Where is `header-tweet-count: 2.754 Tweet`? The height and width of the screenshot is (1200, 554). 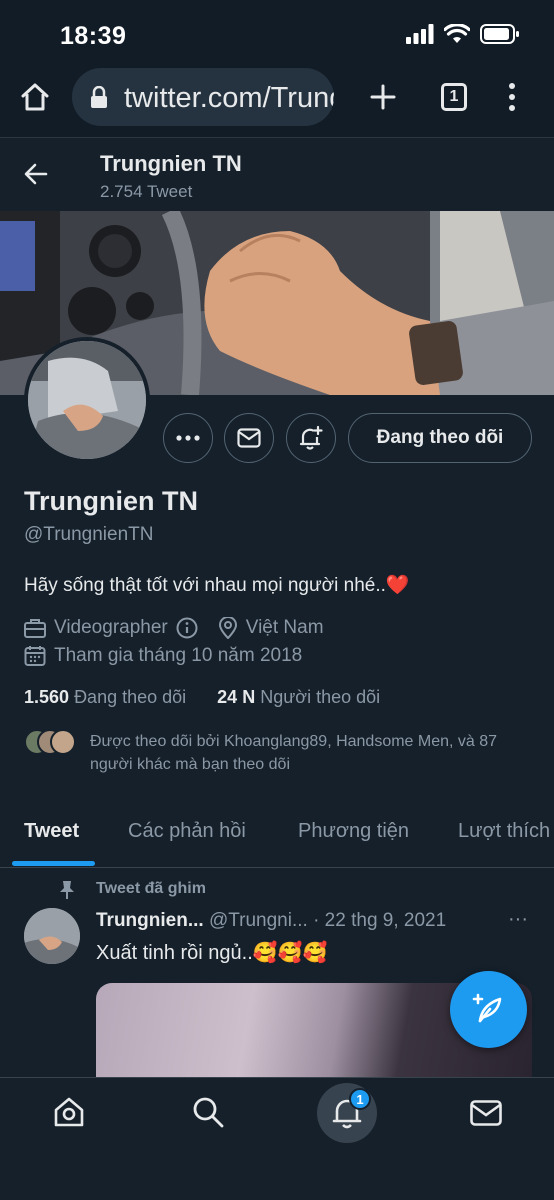
header-tweet-count: 2.754 Tweet is located at coordinates (146, 191).